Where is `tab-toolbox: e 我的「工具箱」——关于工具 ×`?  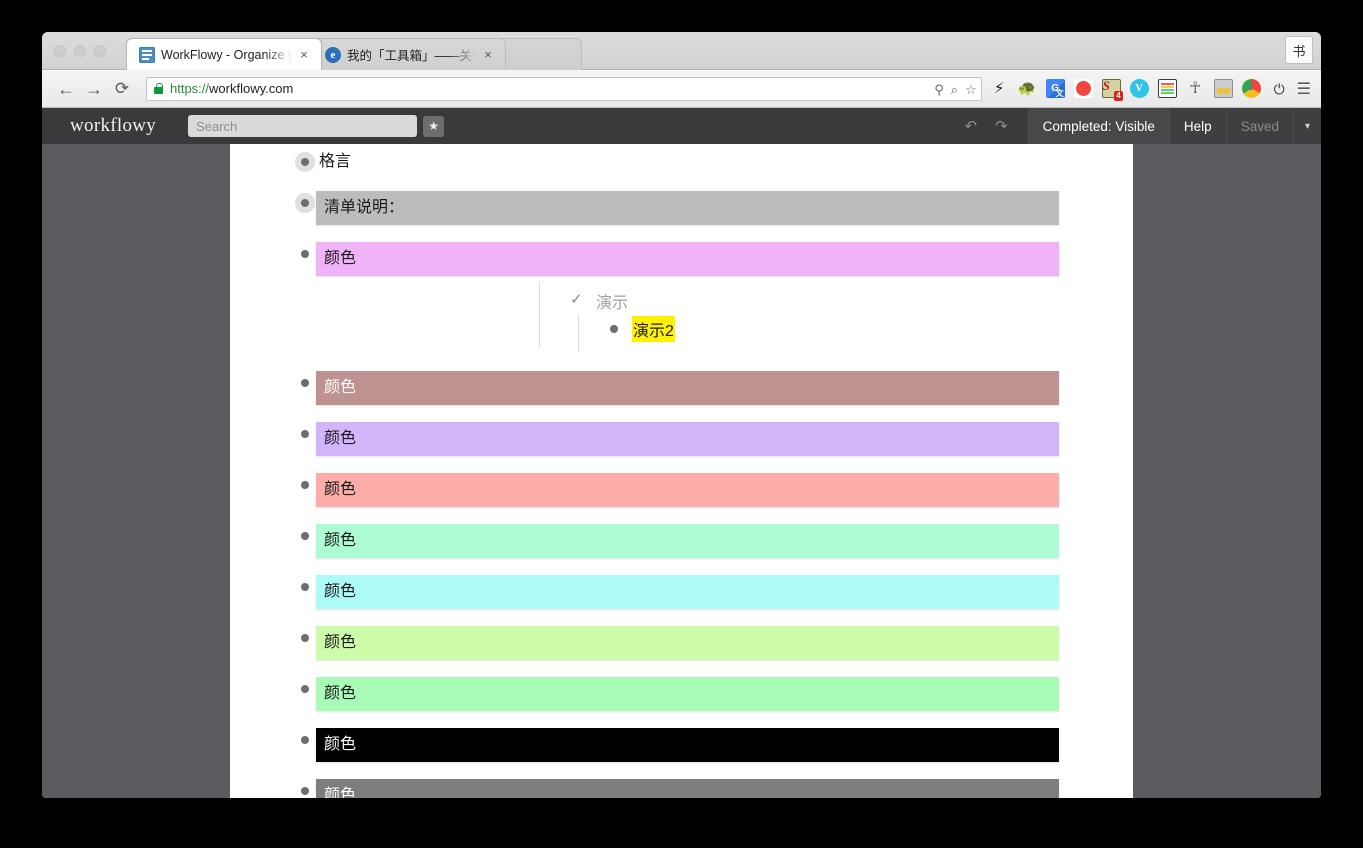 tab-toolbox: e 我的「工具箱」——关于工具 × is located at coordinates (409, 54).